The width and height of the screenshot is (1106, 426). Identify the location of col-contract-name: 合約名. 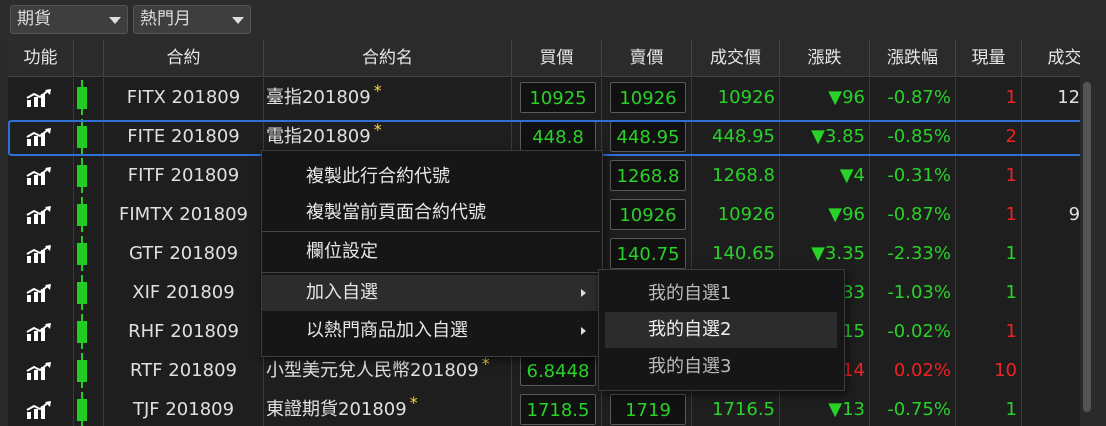
(388, 58).